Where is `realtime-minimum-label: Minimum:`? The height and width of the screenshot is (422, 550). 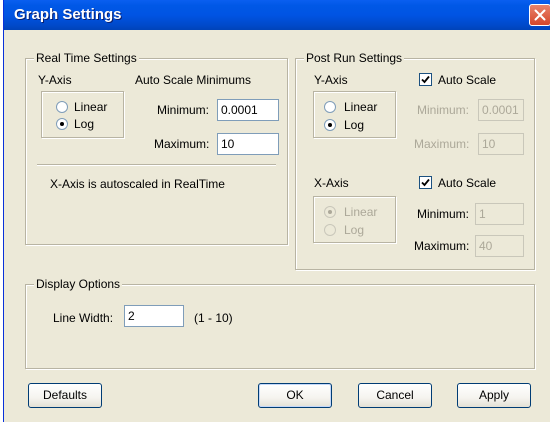
realtime-minimum-label: Minimum: is located at coordinates (183, 110).